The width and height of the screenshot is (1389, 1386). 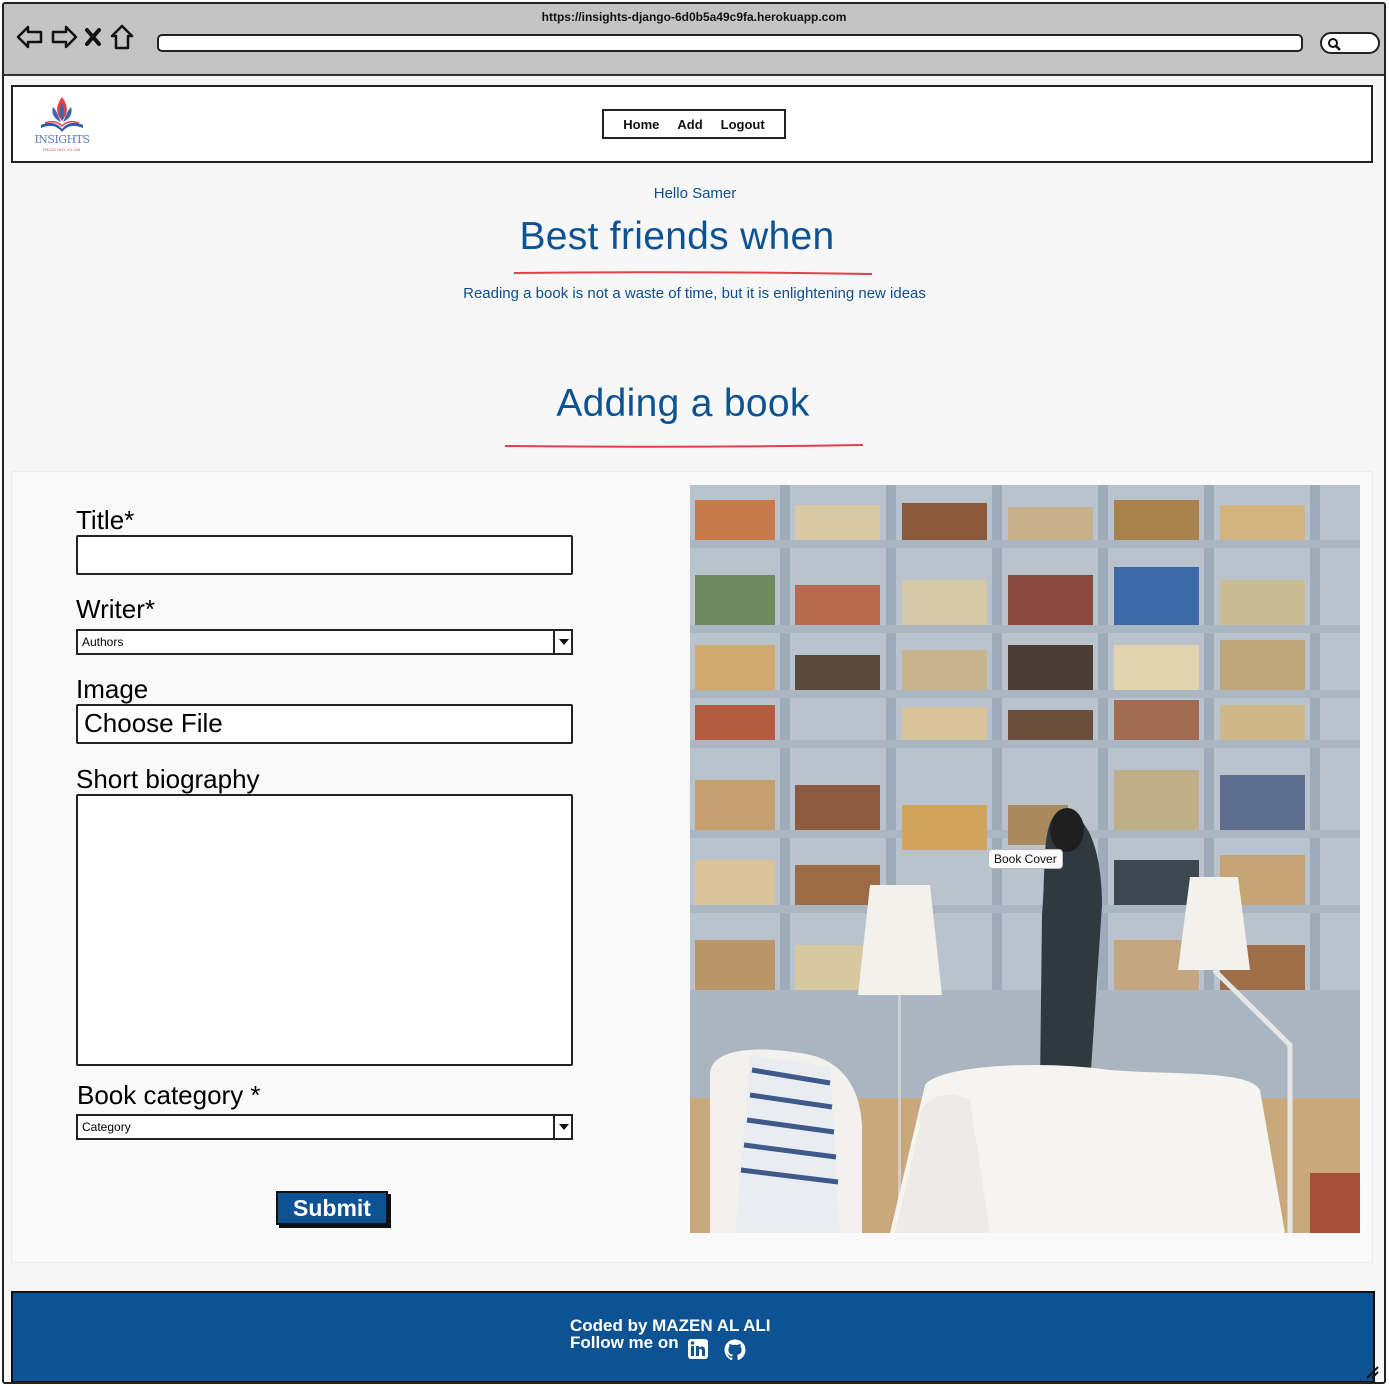 I want to click on hero-title-underline, so click(x=693, y=273).